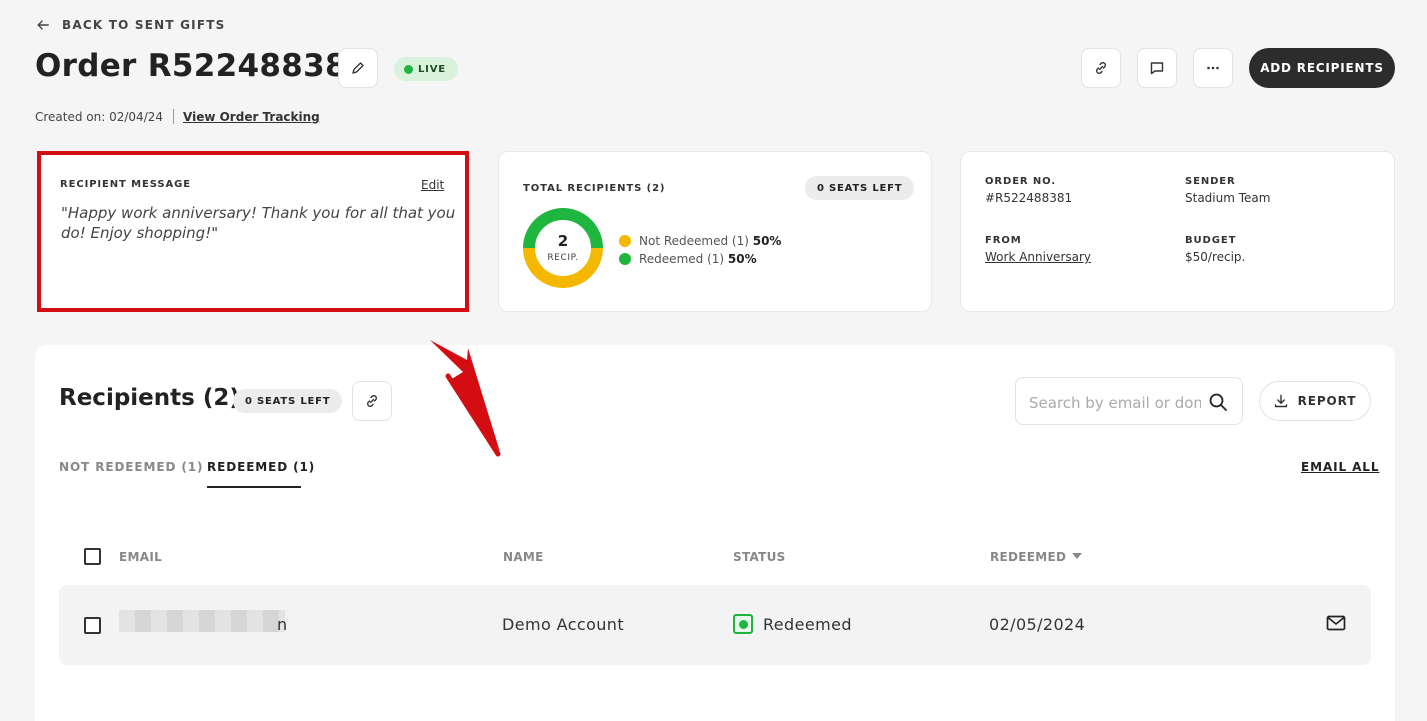  What do you see at coordinates (140, 557) in the screenshot?
I see `column-header-email: EMAIL` at bounding box center [140, 557].